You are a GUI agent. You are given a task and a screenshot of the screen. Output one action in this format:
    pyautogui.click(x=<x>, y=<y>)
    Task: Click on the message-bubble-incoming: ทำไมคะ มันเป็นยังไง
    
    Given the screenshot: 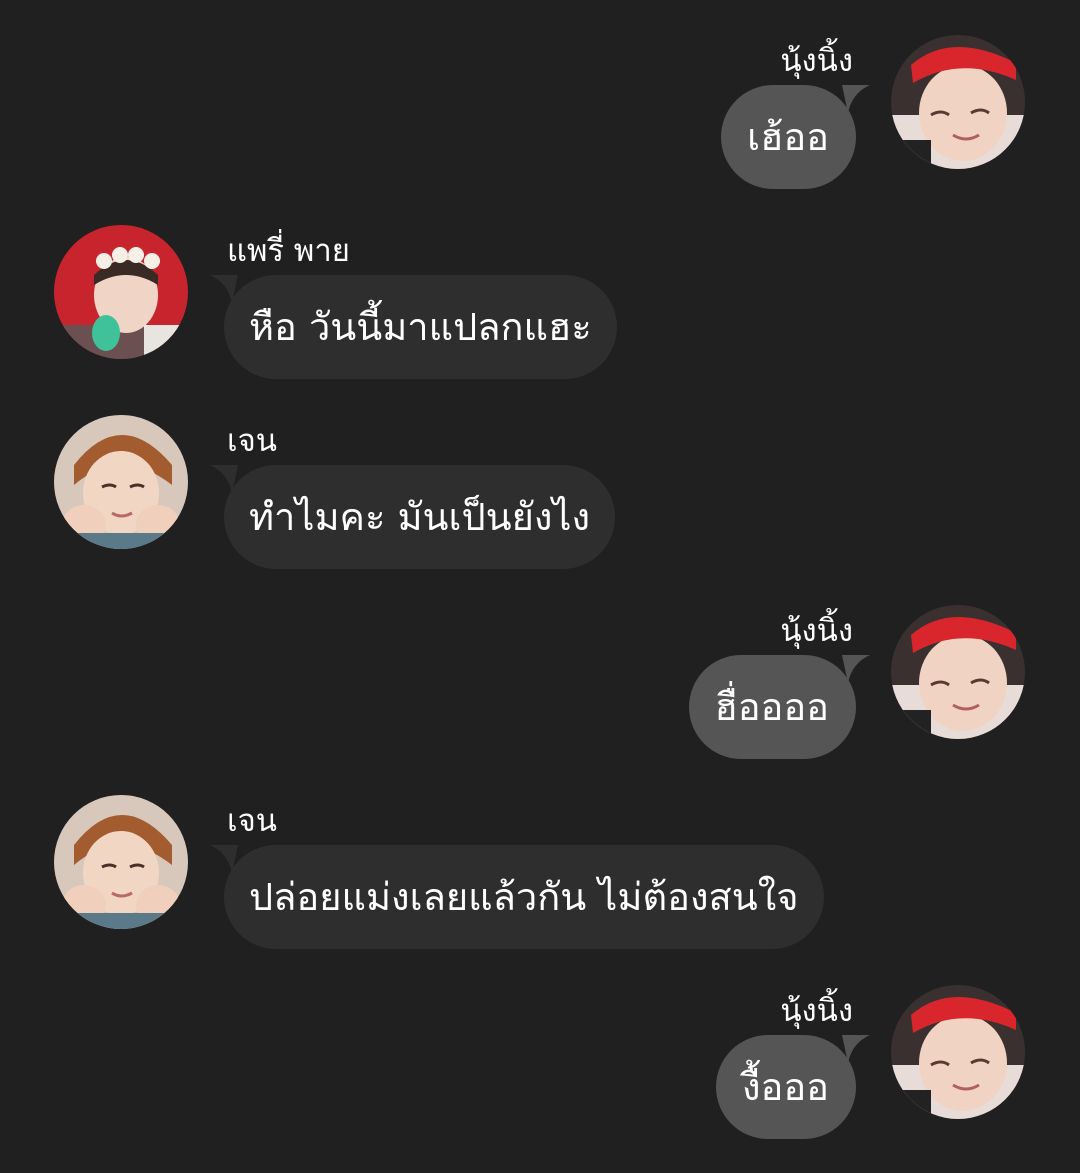 What is the action you would take?
    pyautogui.click(x=420, y=517)
    